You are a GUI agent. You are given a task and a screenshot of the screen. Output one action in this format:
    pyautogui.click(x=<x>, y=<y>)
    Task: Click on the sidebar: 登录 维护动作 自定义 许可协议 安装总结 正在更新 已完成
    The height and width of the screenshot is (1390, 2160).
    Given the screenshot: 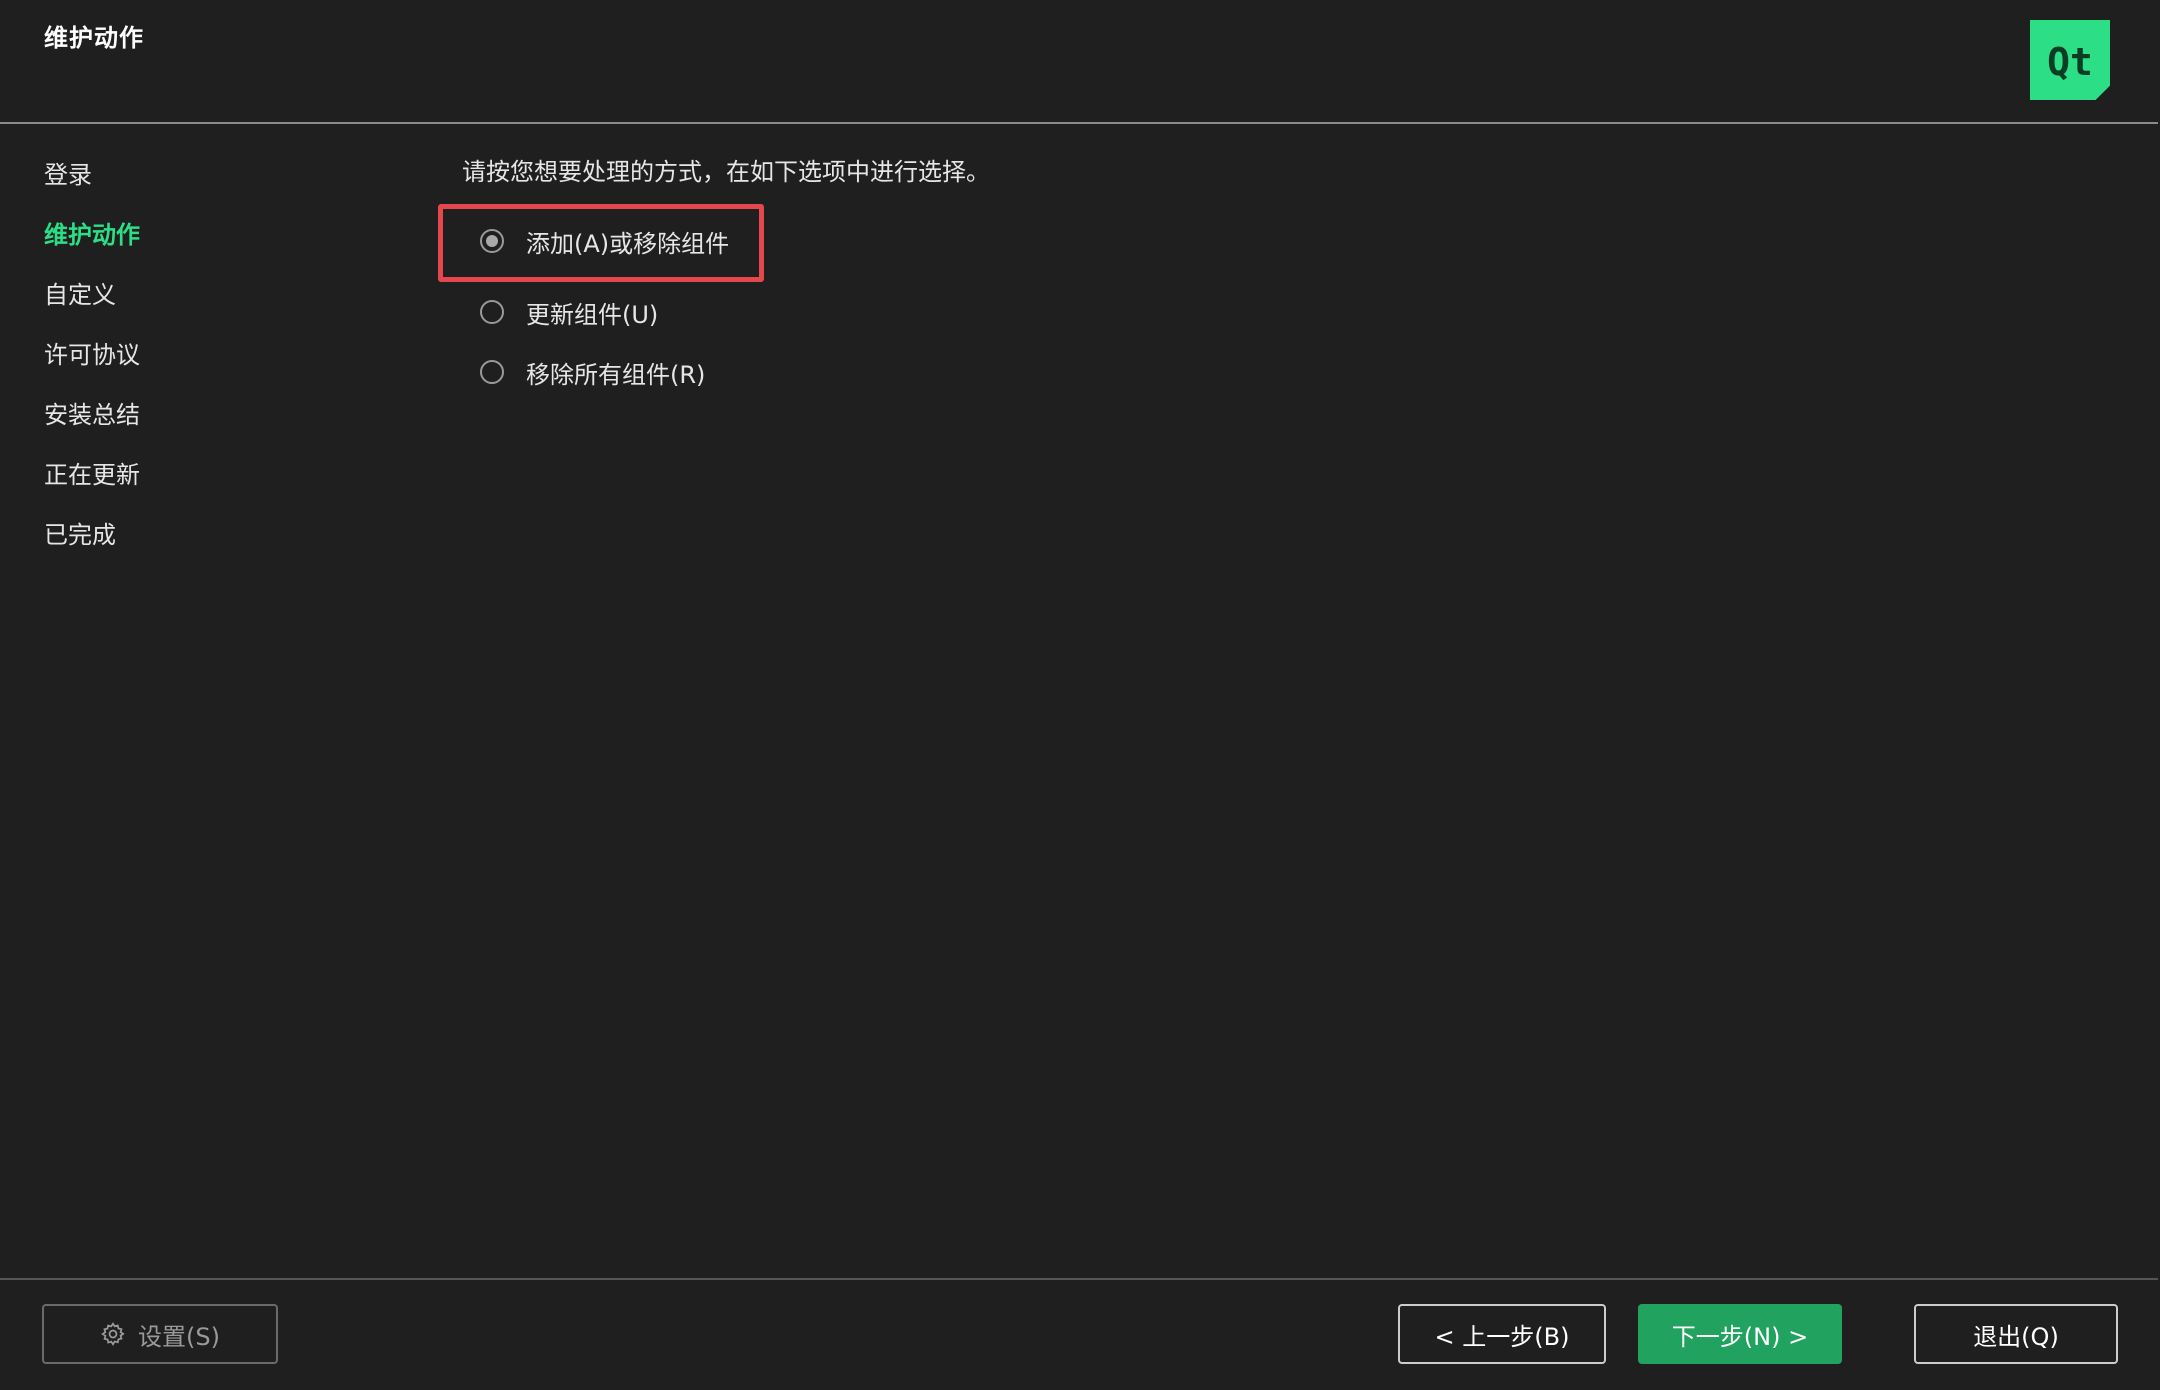 What is the action you would take?
    pyautogui.click(x=92, y=365)
    